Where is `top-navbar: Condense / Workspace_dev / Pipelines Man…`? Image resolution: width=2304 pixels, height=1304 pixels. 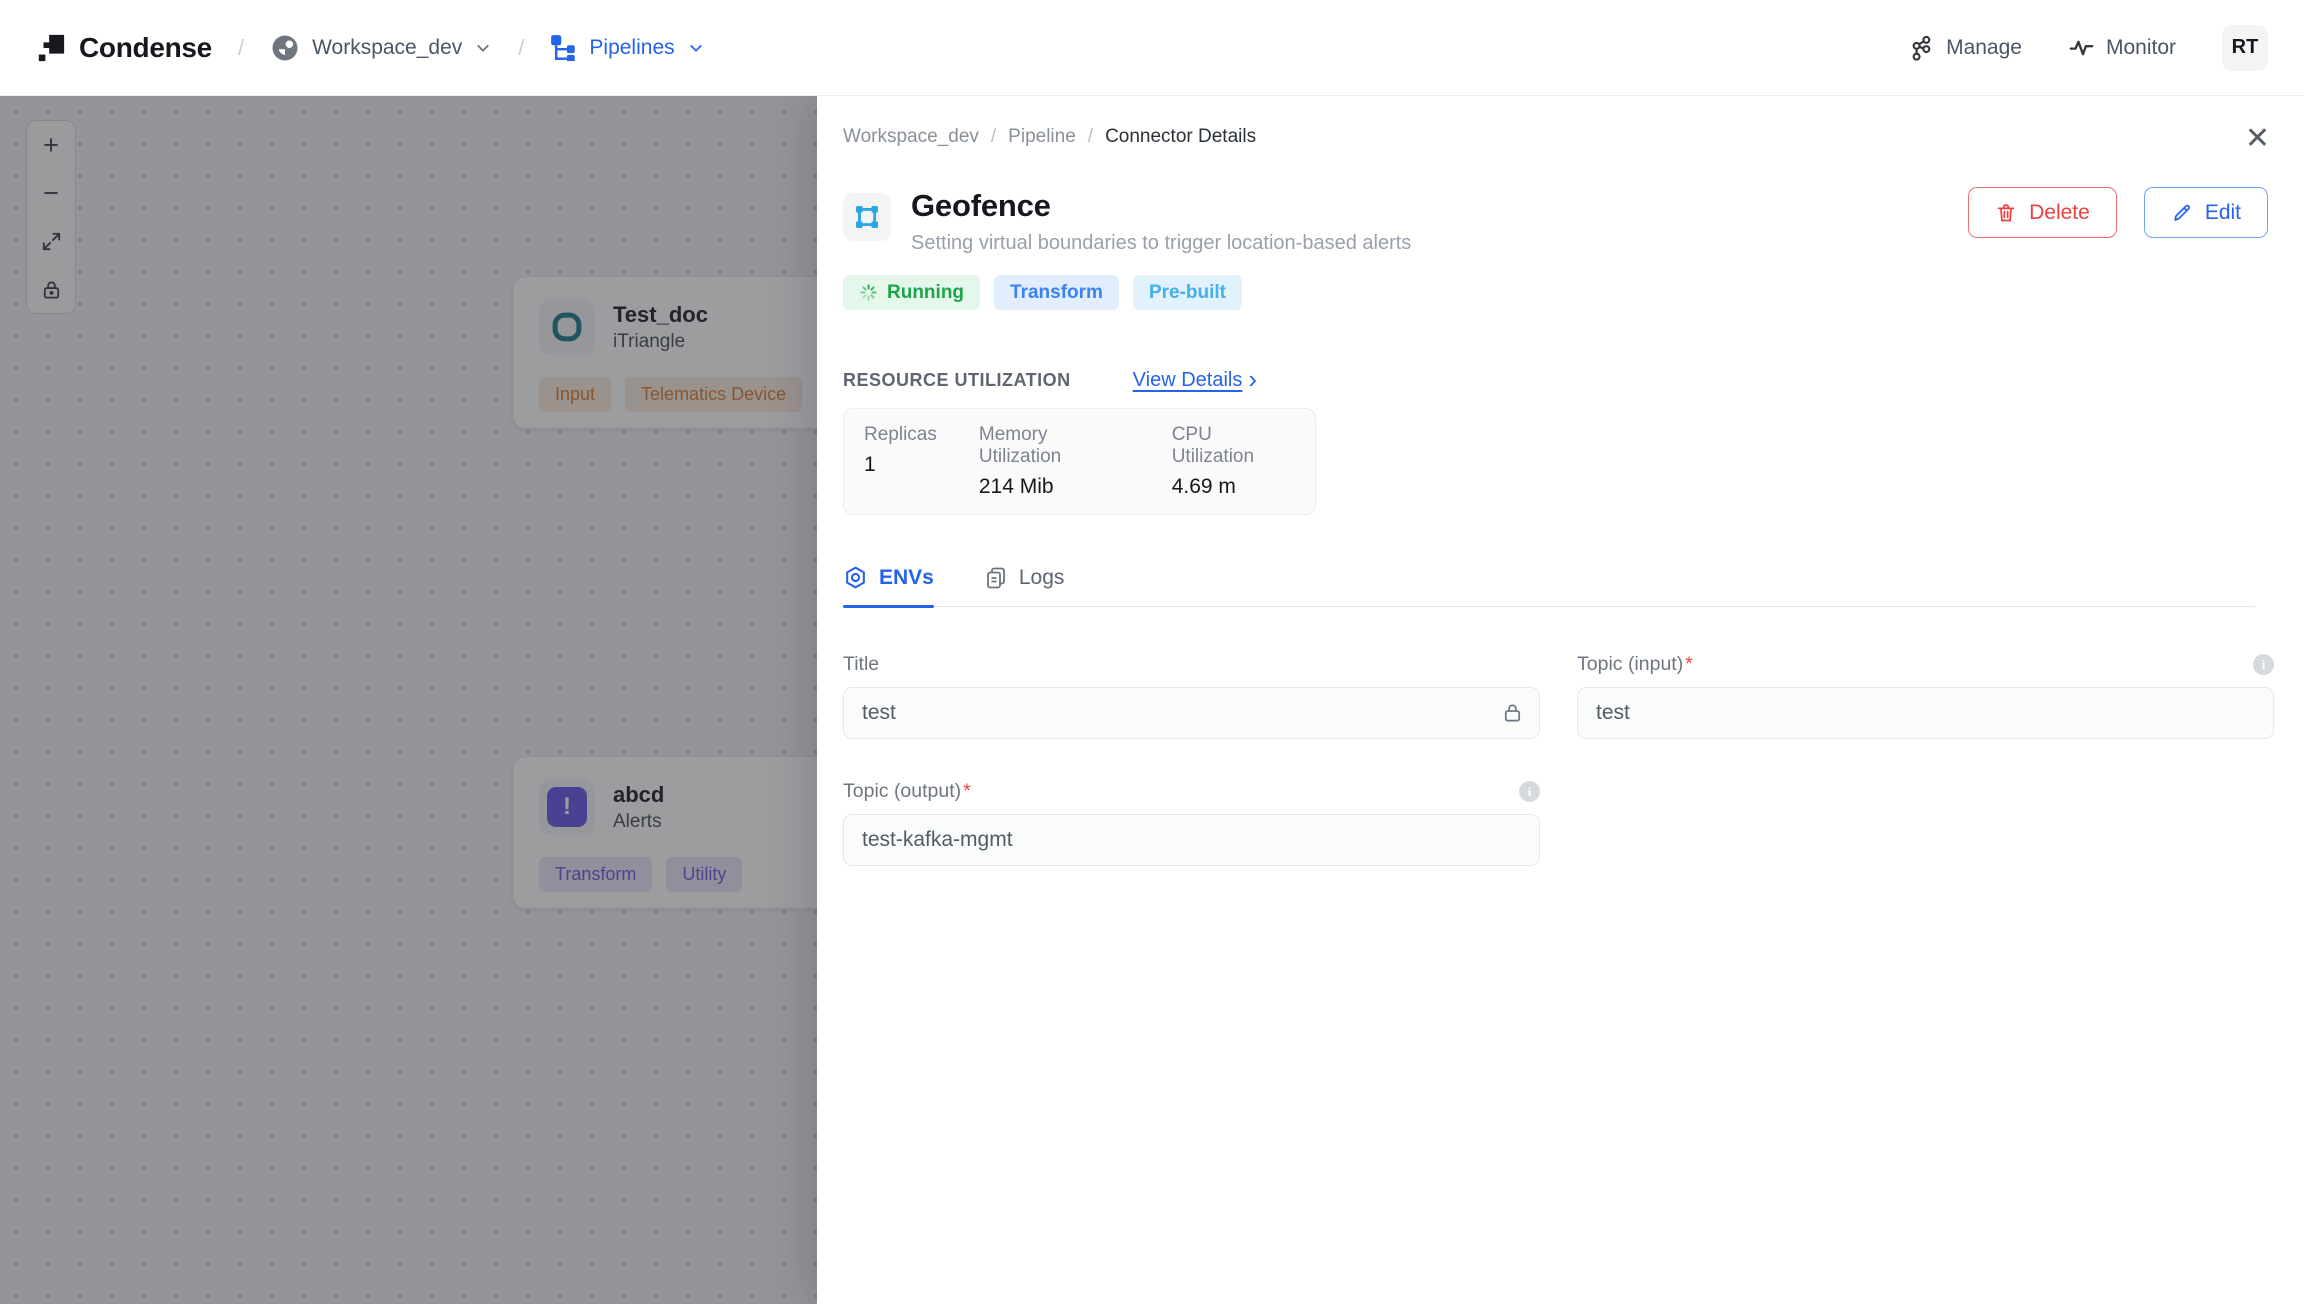
top-navbar: Condense / Workspace_dev / Pipelines Man… is located at coordinates (1152, 48).